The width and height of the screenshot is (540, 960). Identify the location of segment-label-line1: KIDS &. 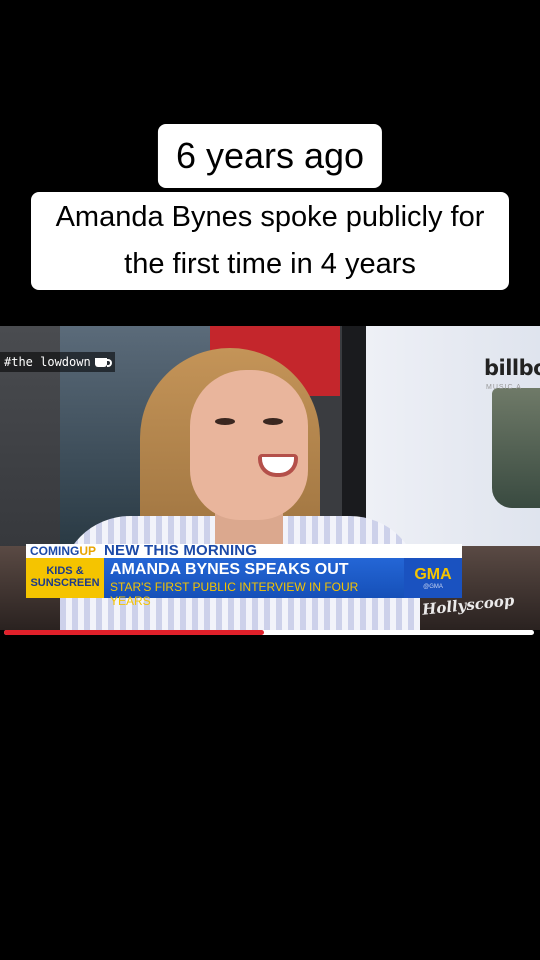
(65, 571).